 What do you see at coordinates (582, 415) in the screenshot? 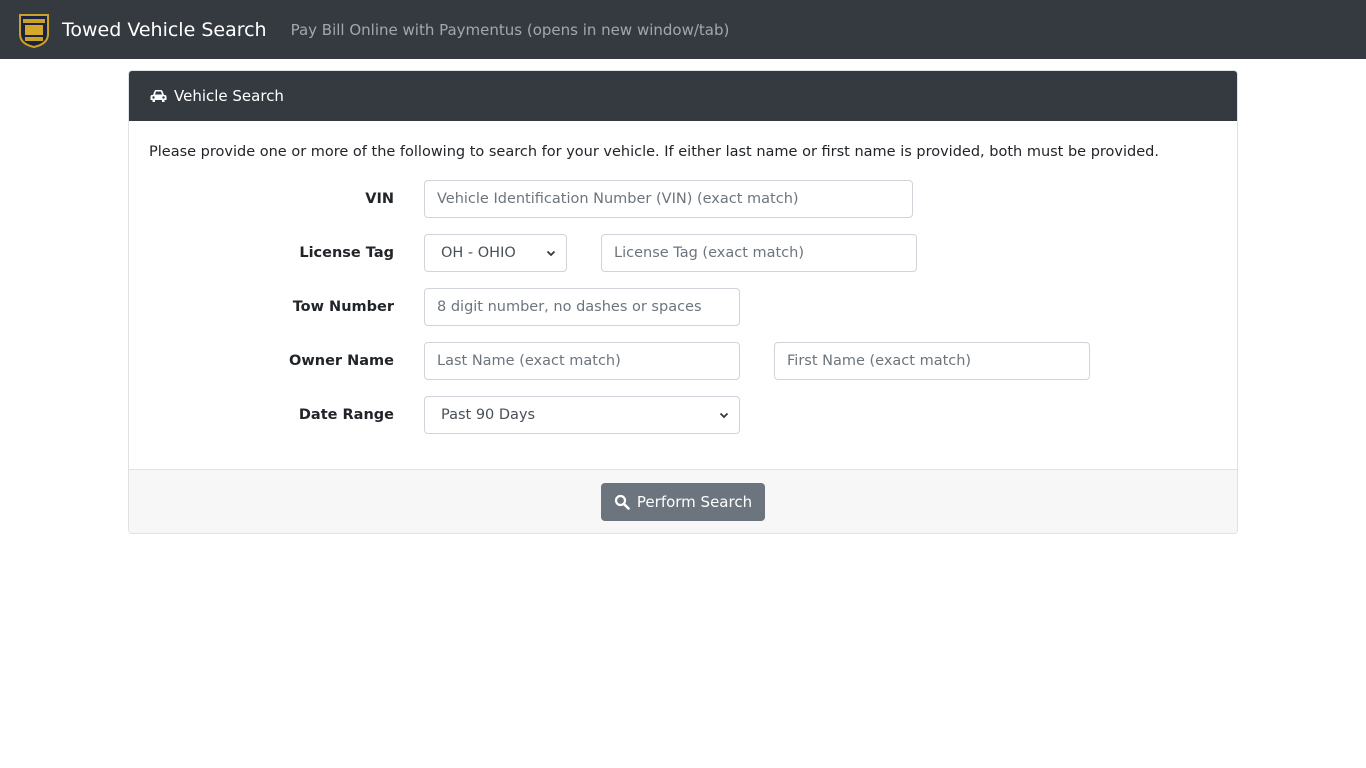
I see `date-range-select: Past 90 Days` at bounding box center [582, 415].